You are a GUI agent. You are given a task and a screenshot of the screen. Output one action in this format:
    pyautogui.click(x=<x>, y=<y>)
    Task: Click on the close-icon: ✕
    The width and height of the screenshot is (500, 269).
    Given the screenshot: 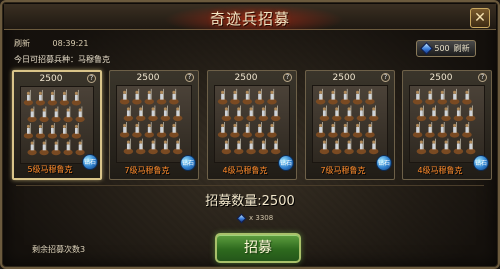 What is the action you would take?
    pyautogui.click(x=480, y=18)
    